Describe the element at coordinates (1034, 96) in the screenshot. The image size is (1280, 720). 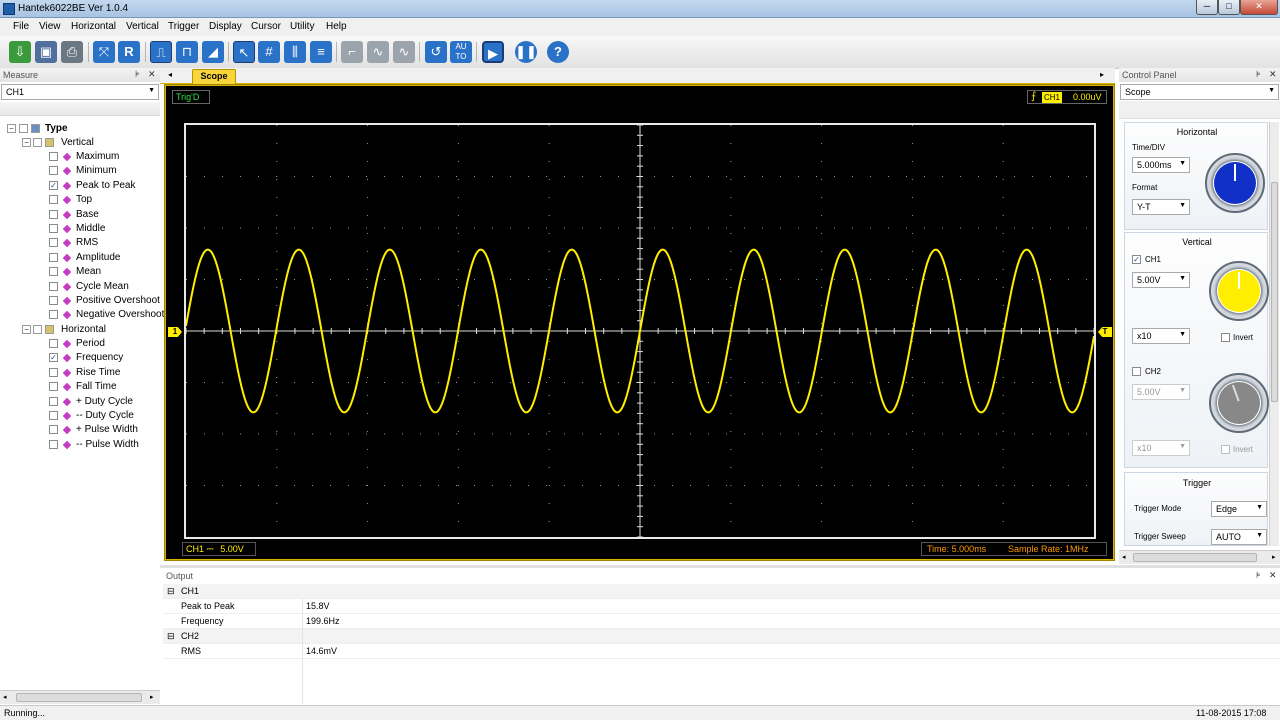
I see `rising-edge-icon: ⨍` at that location.